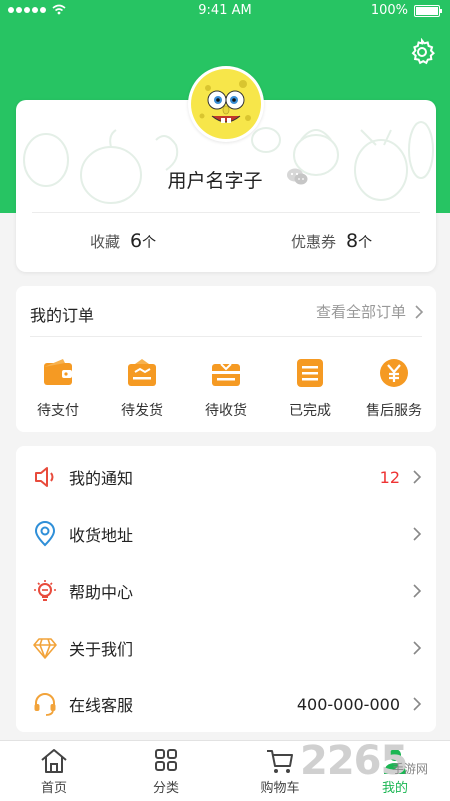 The height and width of the screenshot is (801, 450). I want to click on notification-count: 12, so click(389, 477).